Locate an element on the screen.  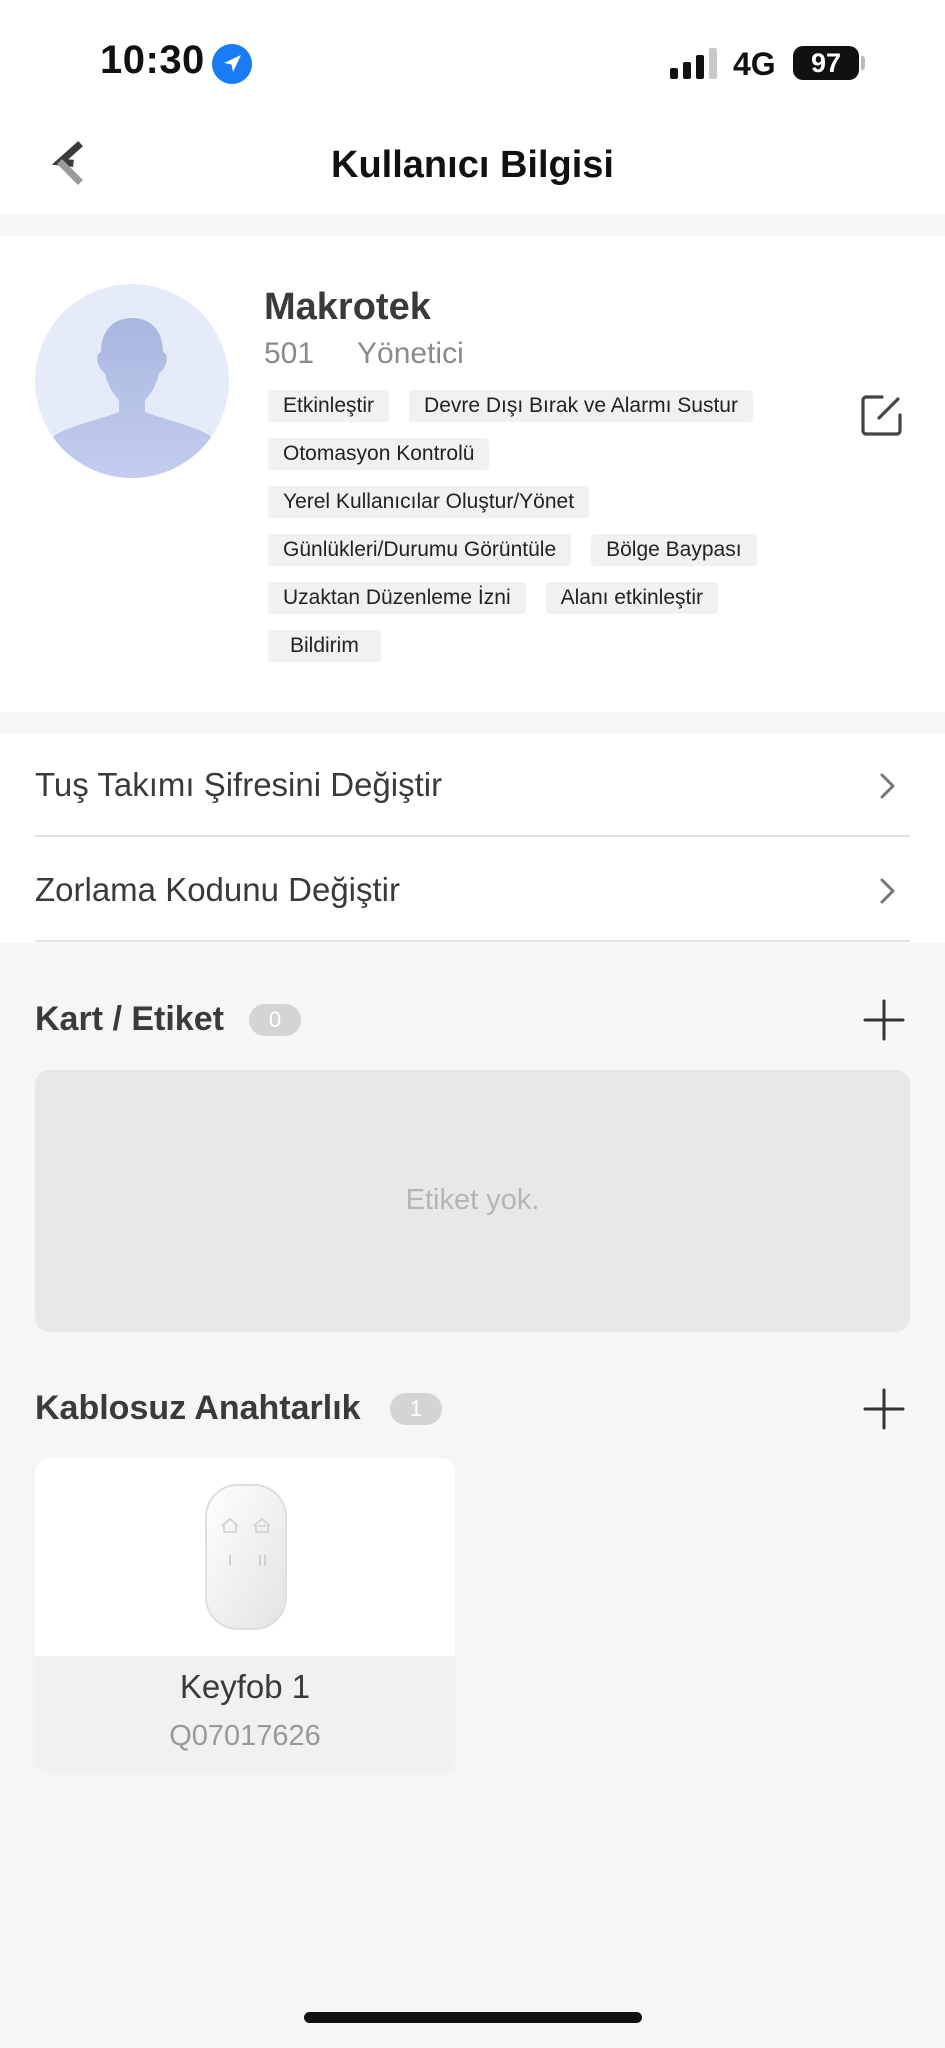
permission-tag: Devre Dışı Bırak ve Alarmı Sustur is located at coordinates (581, 406).